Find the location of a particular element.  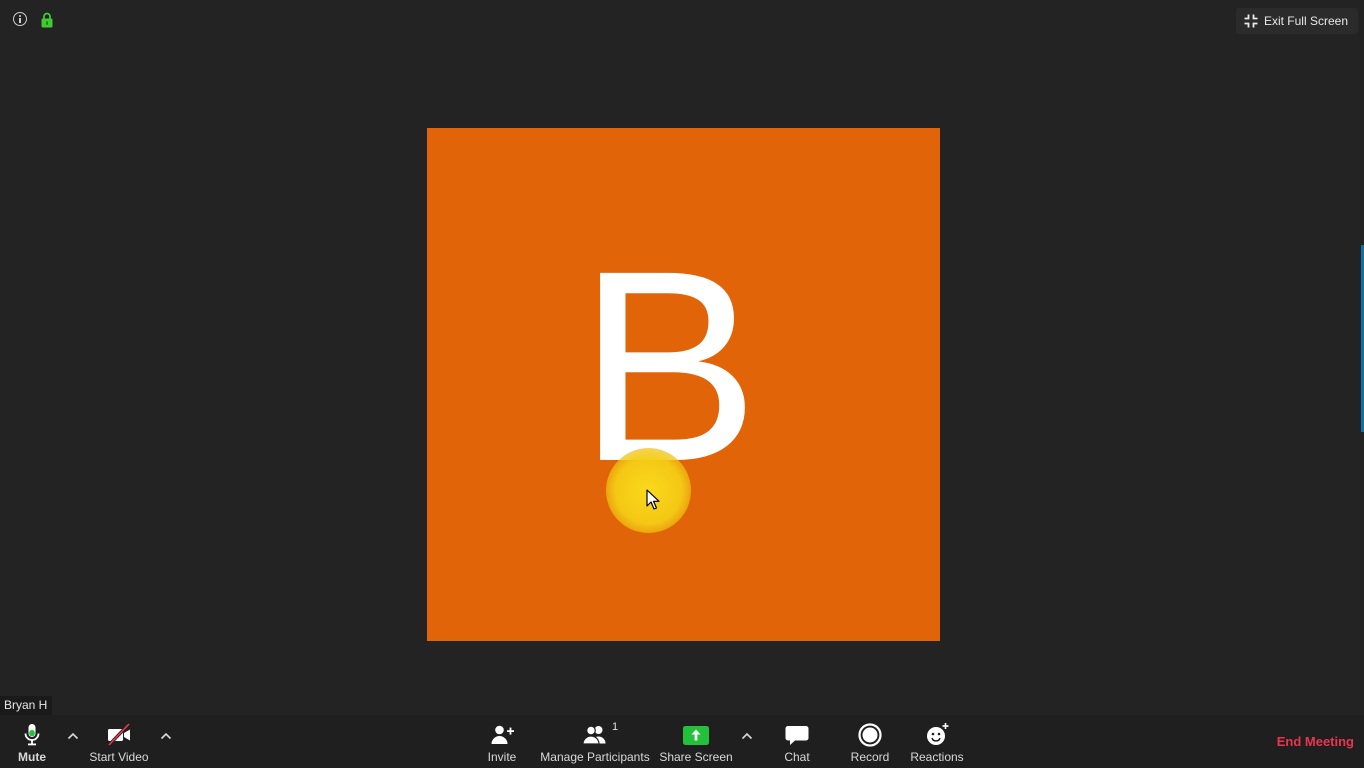

lock-icon is located at coordinates (47, 20).